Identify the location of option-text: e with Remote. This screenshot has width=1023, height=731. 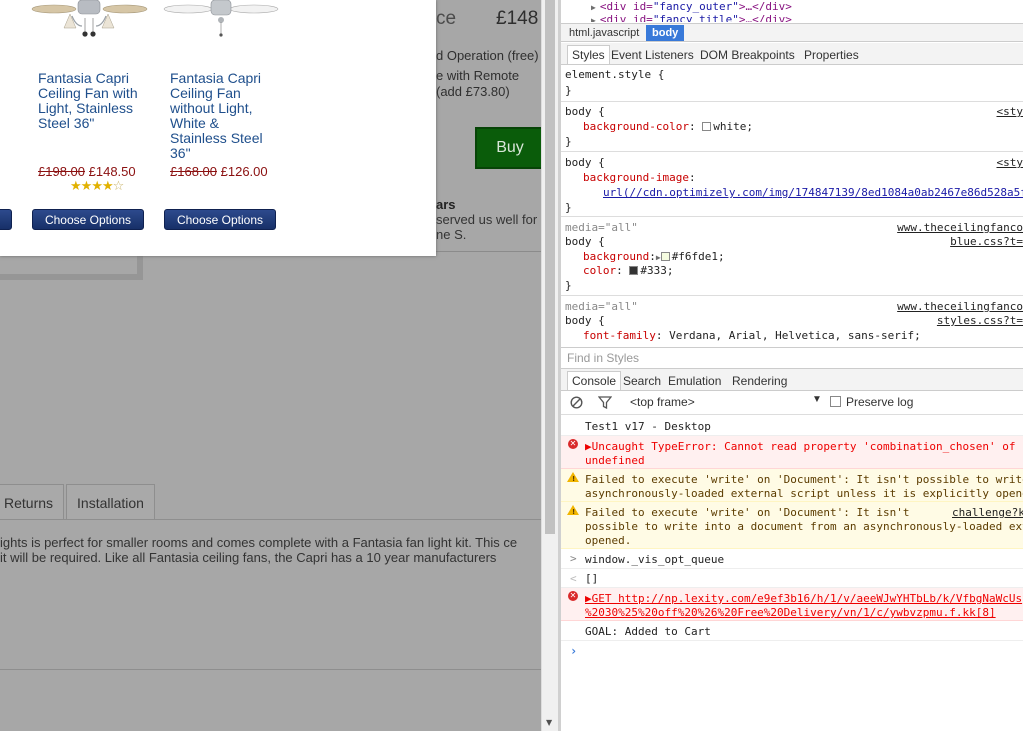
(478, 75).